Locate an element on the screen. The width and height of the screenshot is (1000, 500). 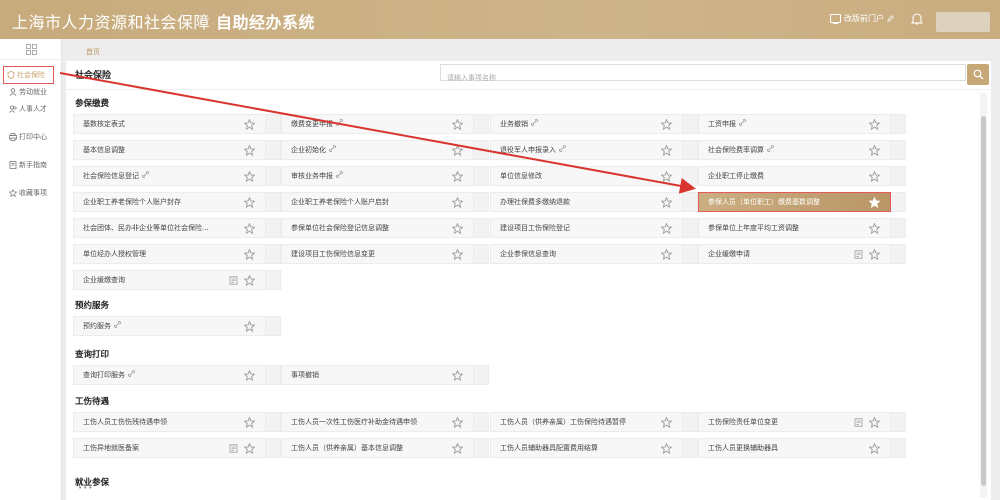
book-icon is located at coordinates (13, 165).